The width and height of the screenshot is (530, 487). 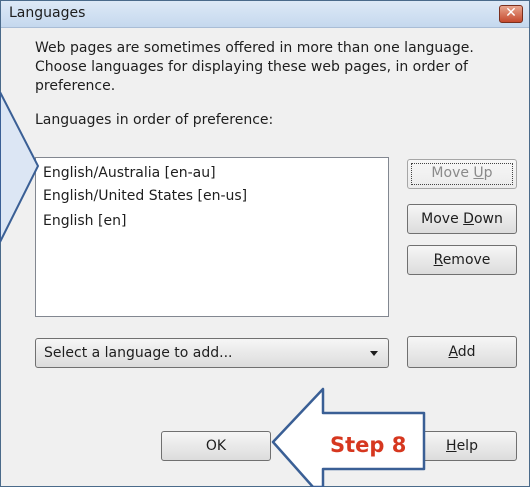 What do you see at coordinates (20, 167) in the screenshot?
I see `annotation-arrow-left` at bounding box center [20, 167].